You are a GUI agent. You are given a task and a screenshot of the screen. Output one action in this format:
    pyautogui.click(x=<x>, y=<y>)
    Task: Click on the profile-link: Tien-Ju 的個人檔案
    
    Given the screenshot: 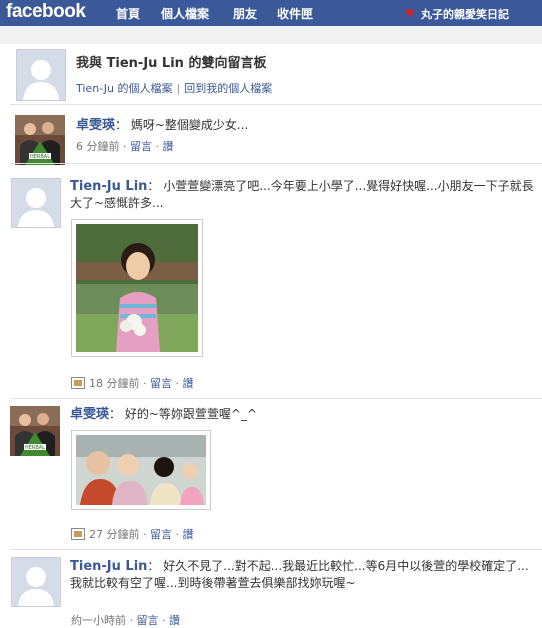 What is the action you would take?
    pyautogui.click(x=124, y=88)
    